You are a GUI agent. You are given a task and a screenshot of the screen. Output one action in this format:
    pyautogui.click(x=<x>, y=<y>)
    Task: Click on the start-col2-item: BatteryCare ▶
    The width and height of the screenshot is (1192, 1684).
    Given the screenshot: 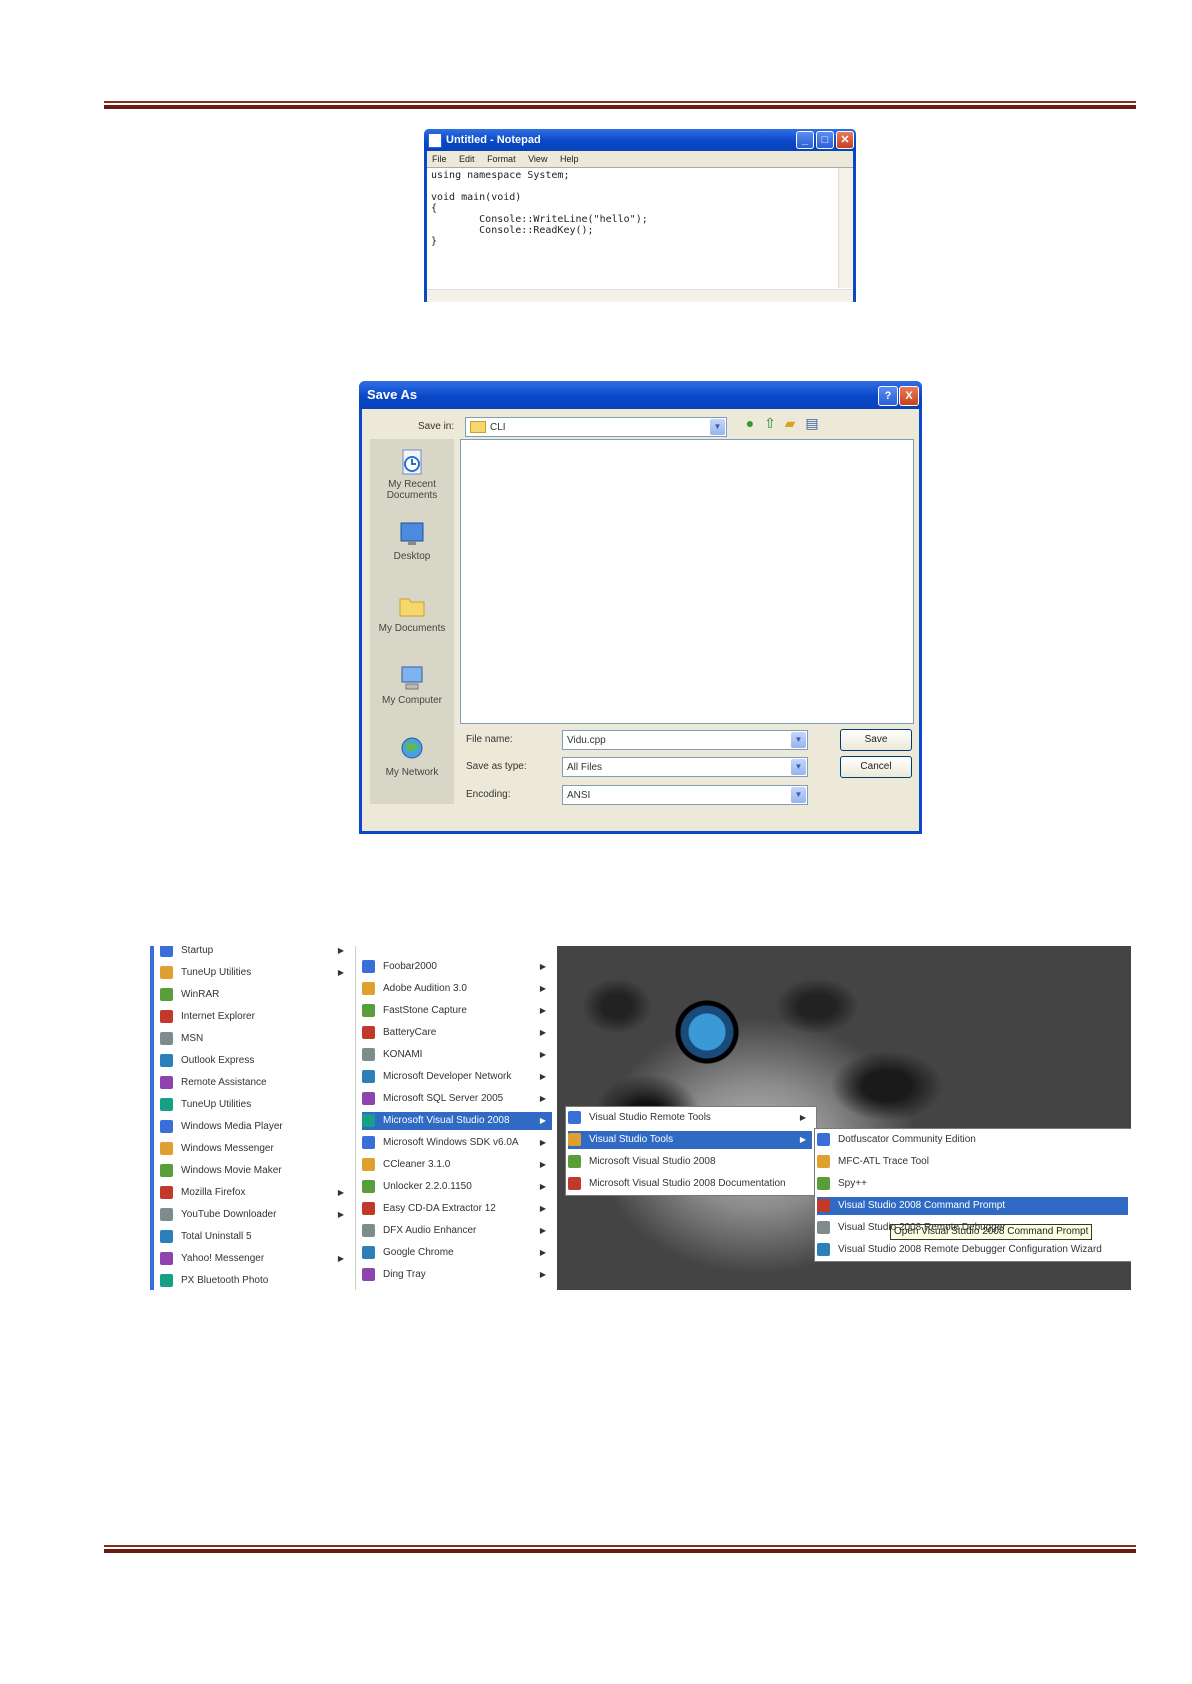 What is the action you would take?
    pyautogui.click(x=457, y=1033)
    